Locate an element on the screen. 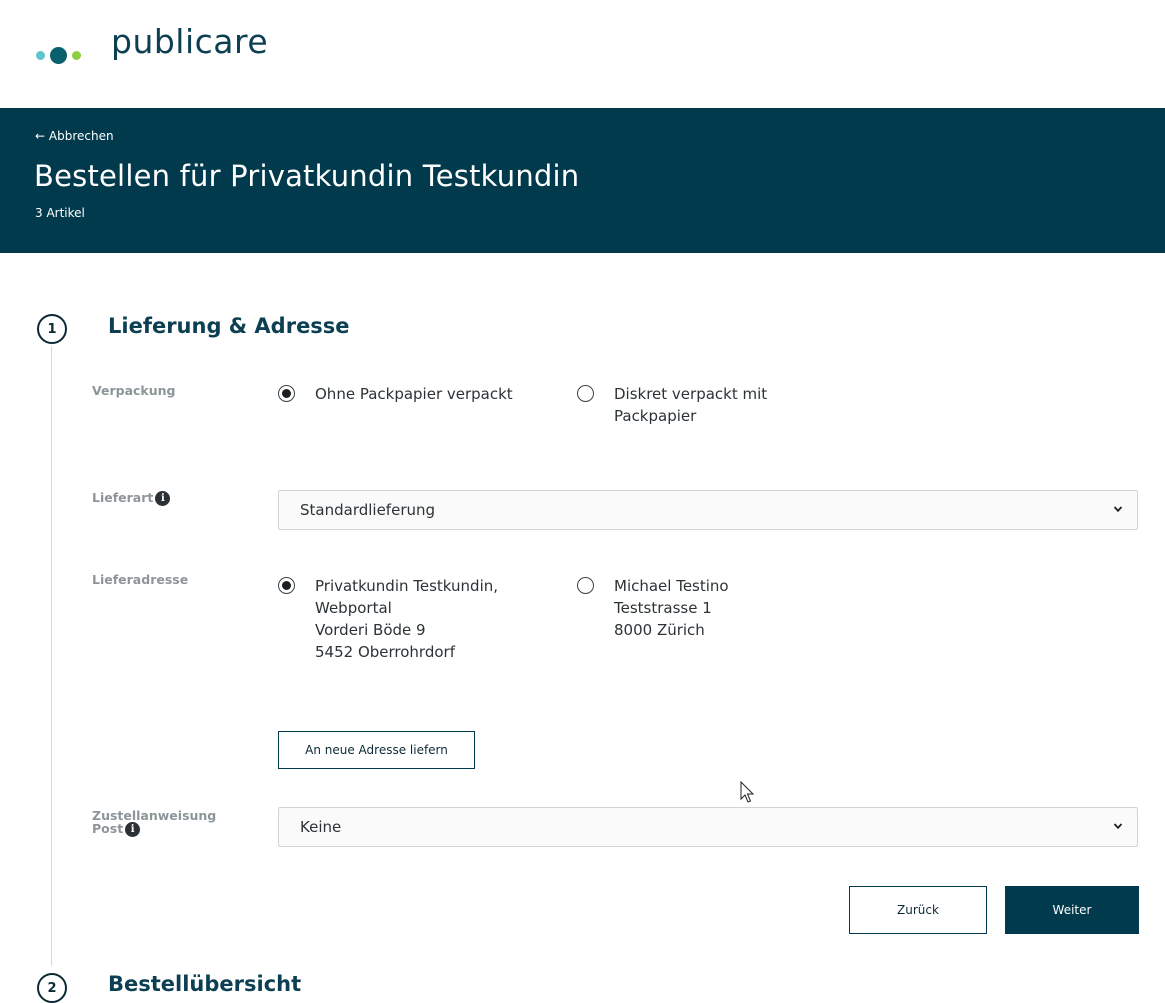  radio-label: Ohne Packpapier verpackt is located at coordinates (414, 394).